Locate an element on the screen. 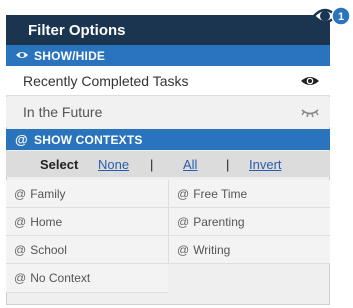  context-label: No Context is located at coordinates (60, 278).